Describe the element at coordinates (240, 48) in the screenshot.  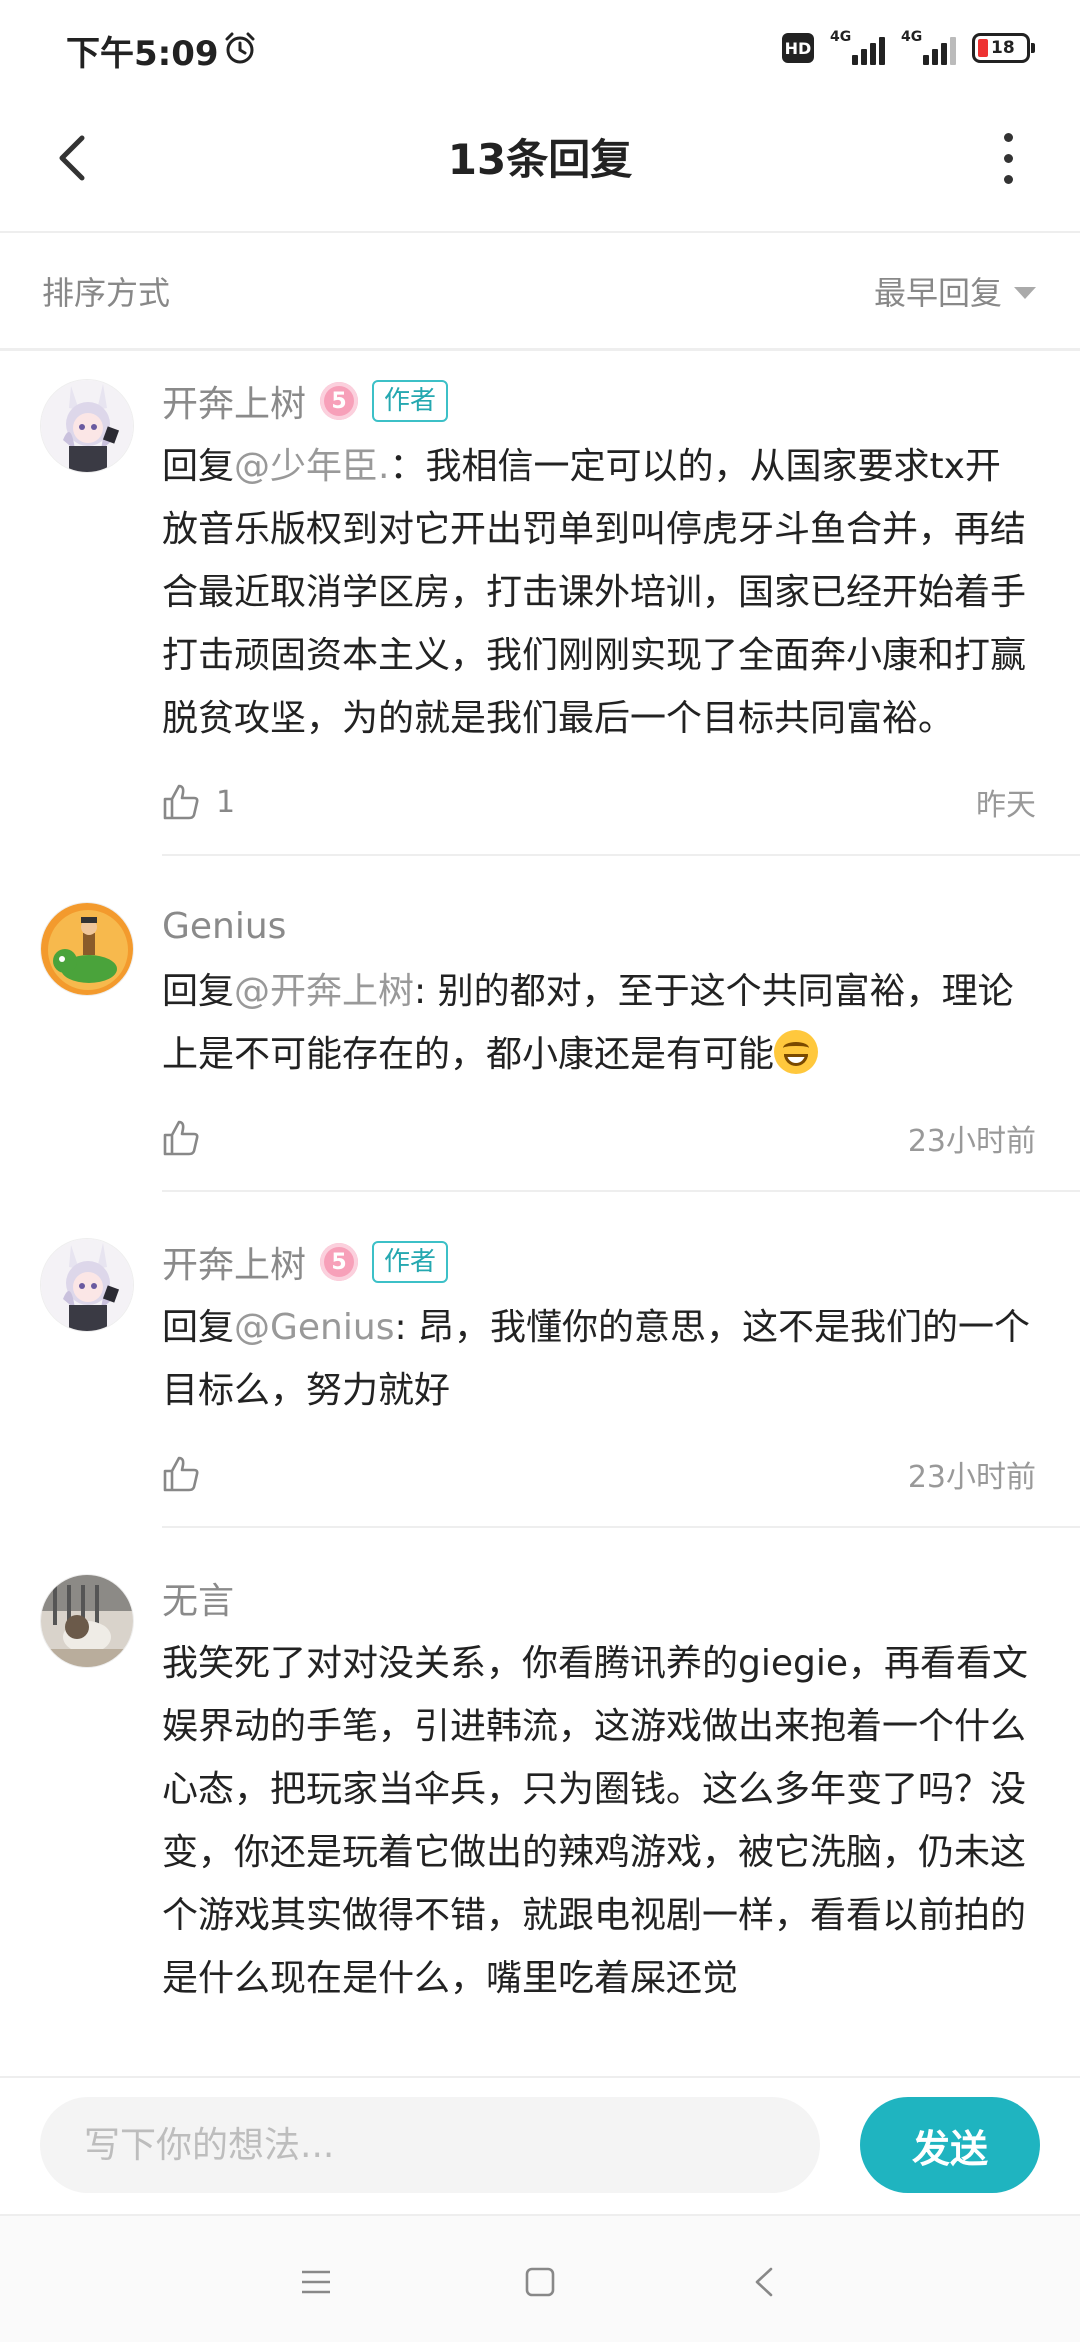
I see `alarm-icon` at that location.